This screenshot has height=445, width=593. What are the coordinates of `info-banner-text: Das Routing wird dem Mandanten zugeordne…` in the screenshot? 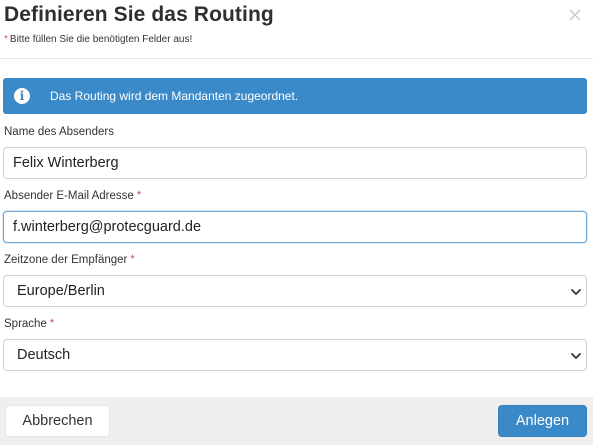 It's located at (174, 96).